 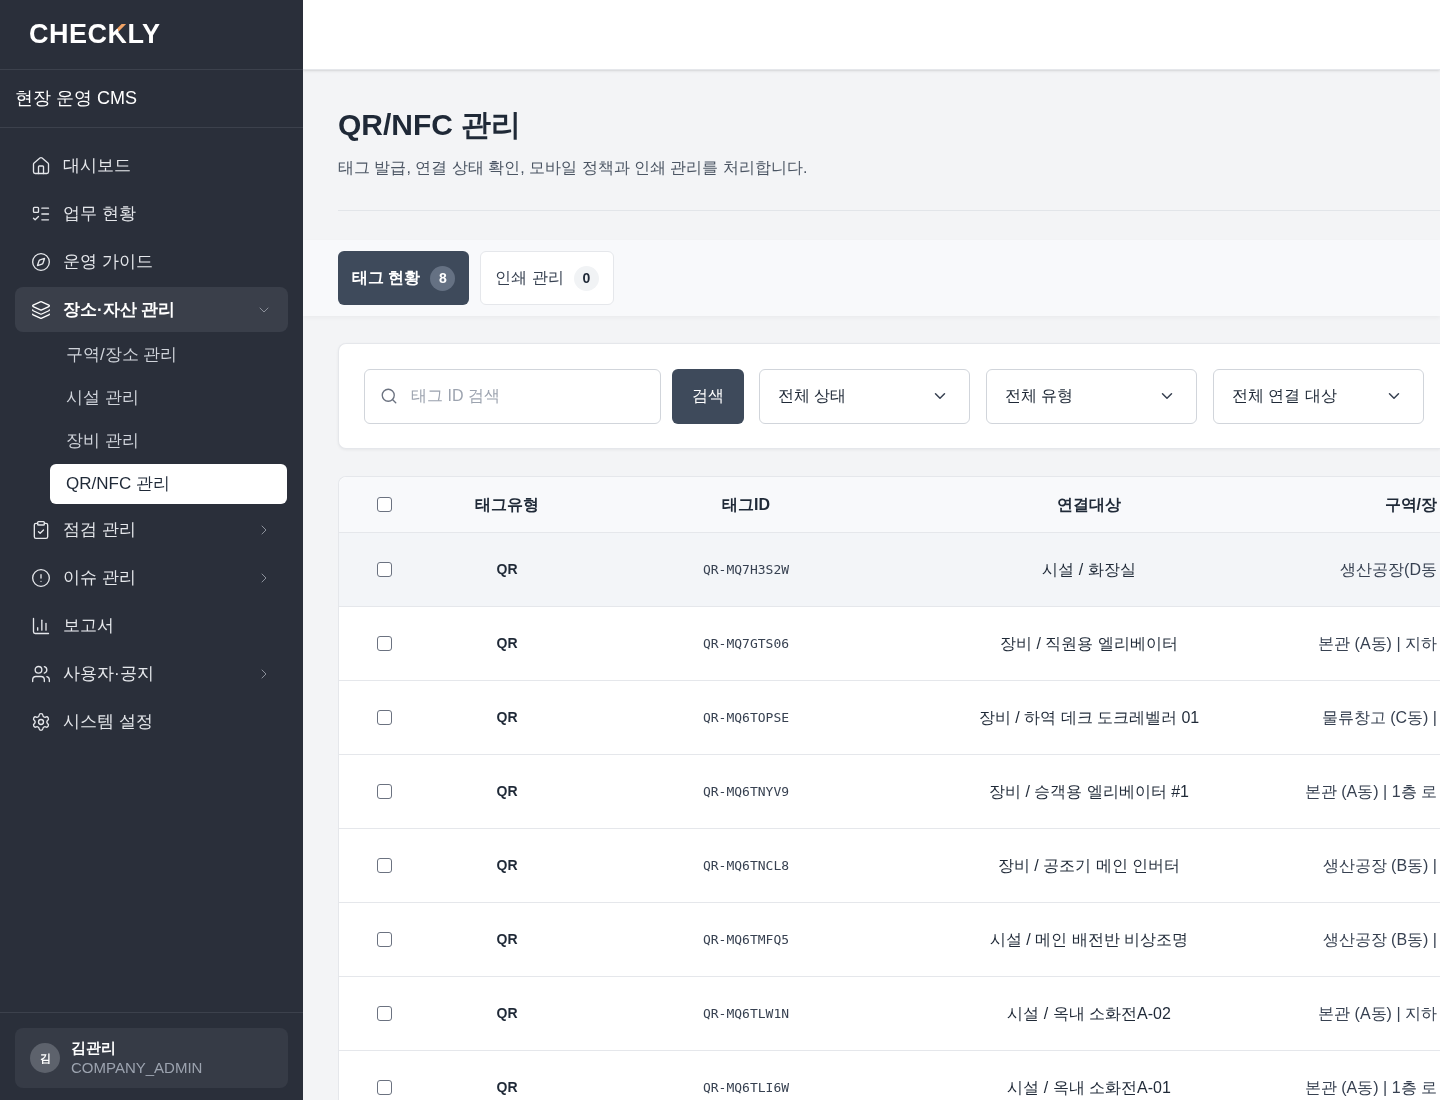 What do you see at coordinates (1089, 791) in the screenshot?
I see `table-cell-text: 장비 / 승객용 엘리베이터 #1` at bounding box center [1089, 791].